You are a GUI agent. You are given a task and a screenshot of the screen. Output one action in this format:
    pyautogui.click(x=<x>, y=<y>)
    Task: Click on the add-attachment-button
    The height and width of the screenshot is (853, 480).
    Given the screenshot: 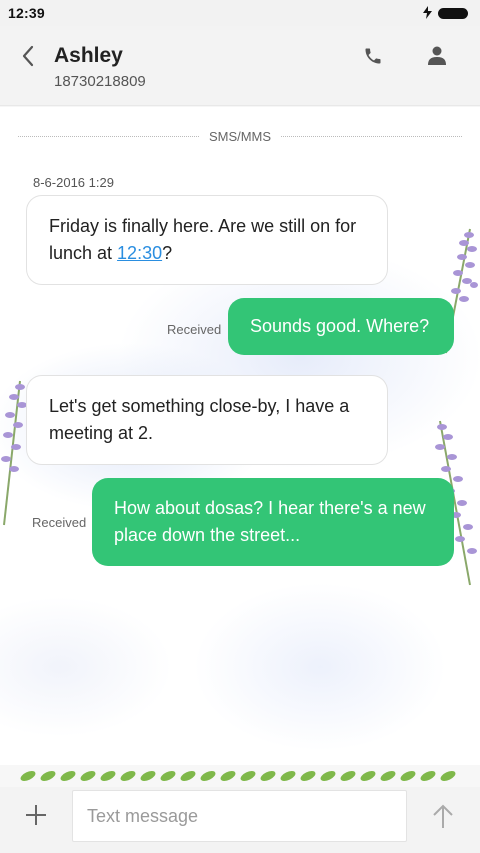 What is the action you would take?
    pyautogui.click(x=36, y=815)
    